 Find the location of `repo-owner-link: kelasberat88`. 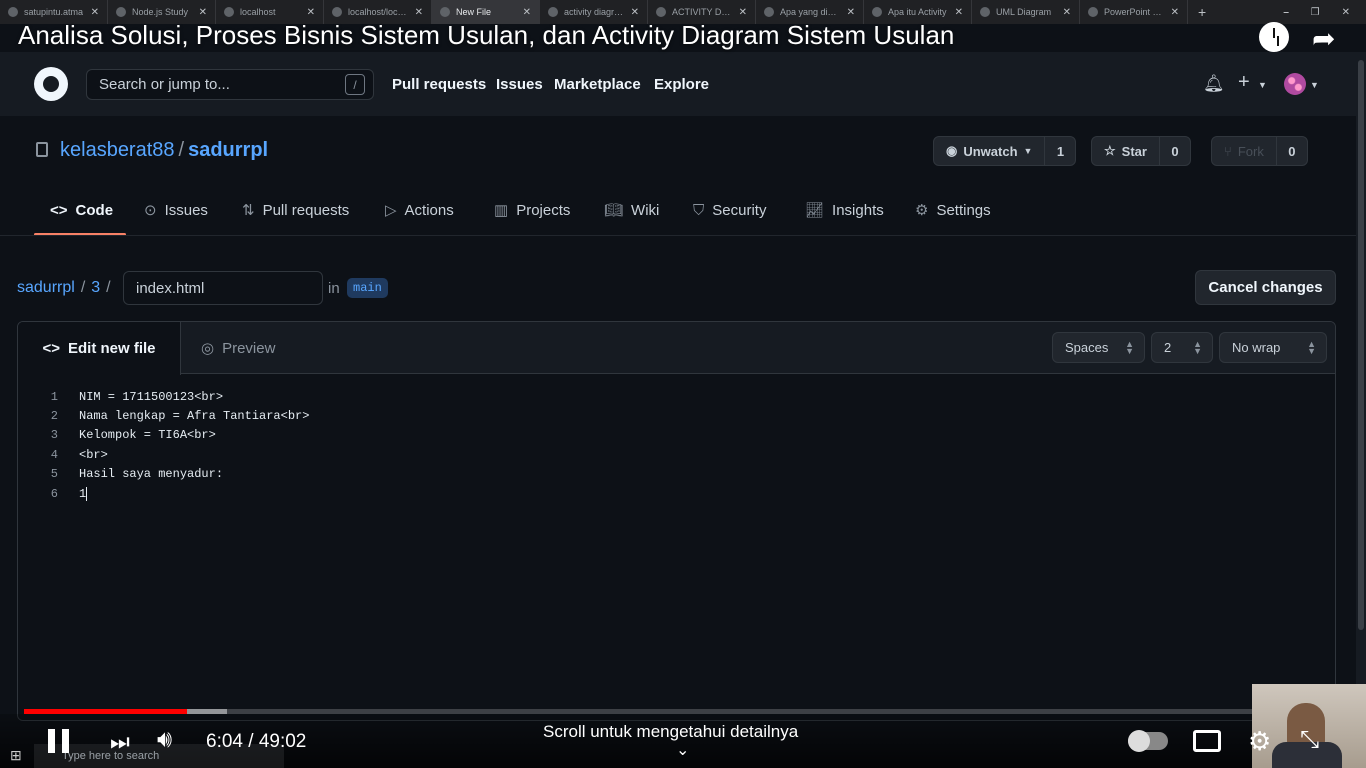

repo-owner-link: kelasberat88 is located at coordinates (117, 150).